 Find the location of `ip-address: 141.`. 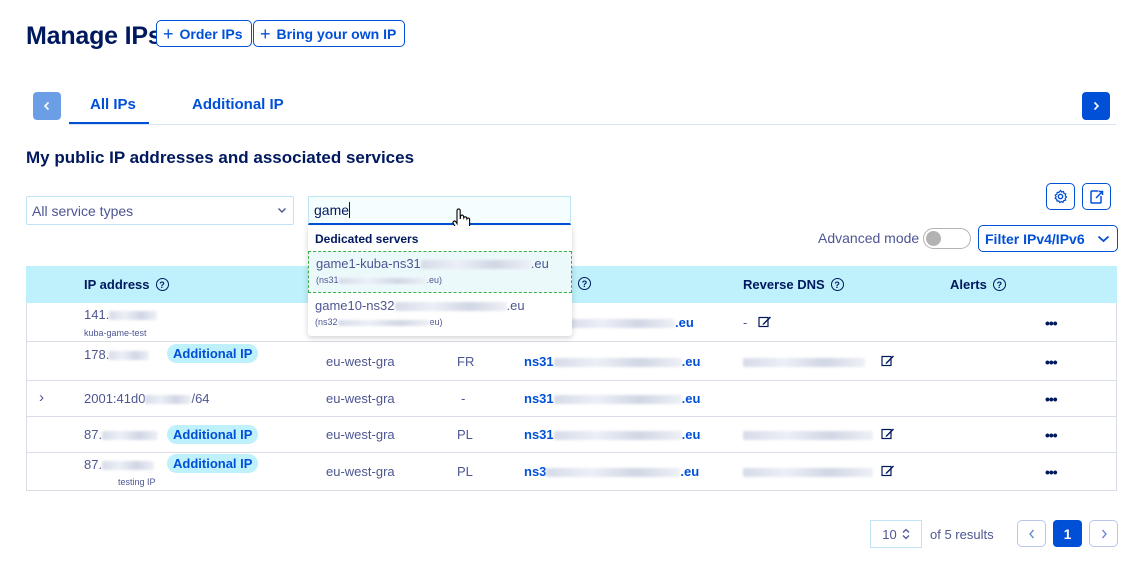

ip-address: 141. is located at coordinates (121, 314).